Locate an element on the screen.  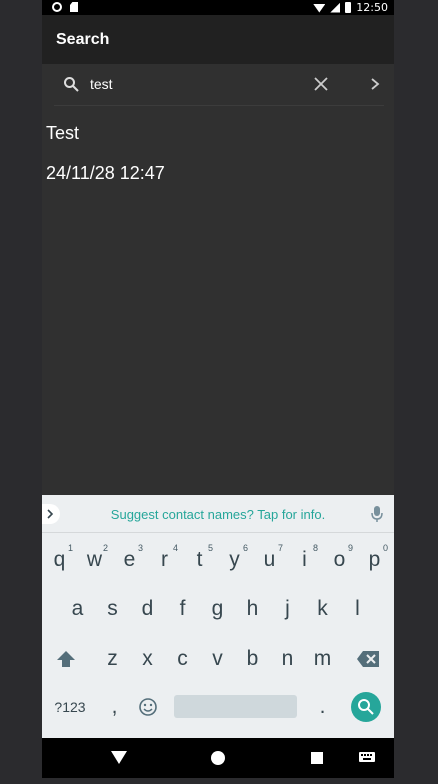
clear-icon is located at coordinates (321, 84).